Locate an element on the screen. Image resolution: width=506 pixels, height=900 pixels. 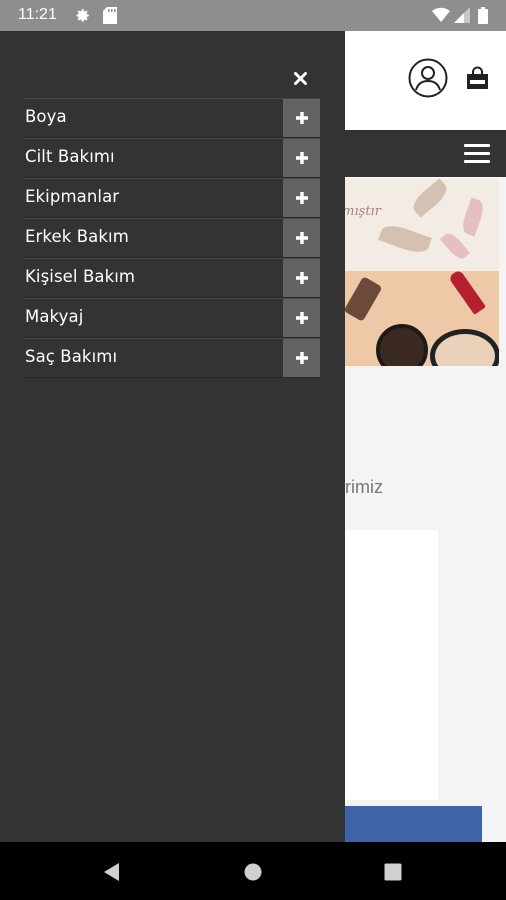
menu-item-label: Kişisel Bakım is located at coordinates (80, 276).